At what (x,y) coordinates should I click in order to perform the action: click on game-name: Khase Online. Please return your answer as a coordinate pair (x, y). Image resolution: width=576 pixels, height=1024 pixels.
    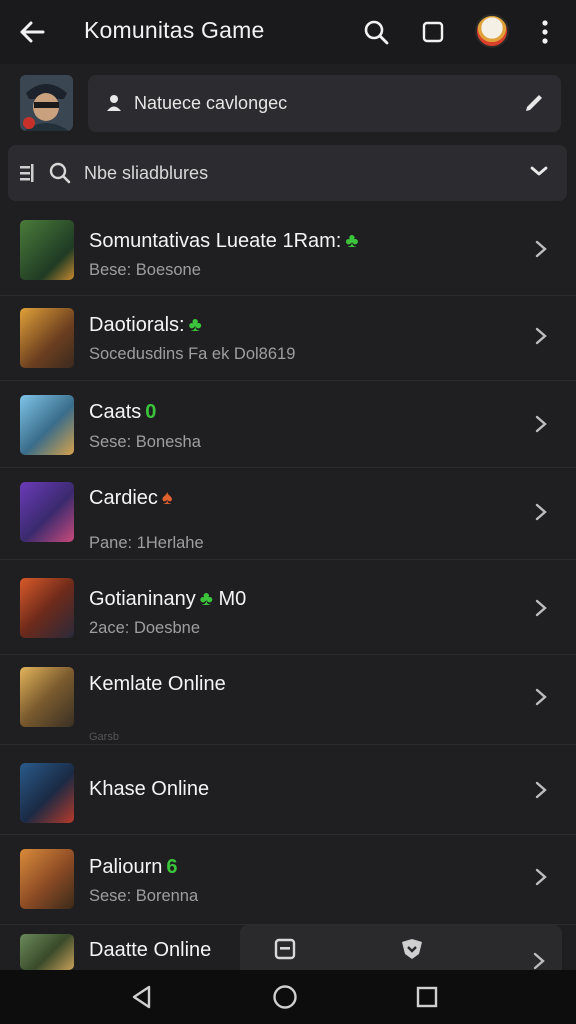
    Looking at the image, I should click on (149, 789).